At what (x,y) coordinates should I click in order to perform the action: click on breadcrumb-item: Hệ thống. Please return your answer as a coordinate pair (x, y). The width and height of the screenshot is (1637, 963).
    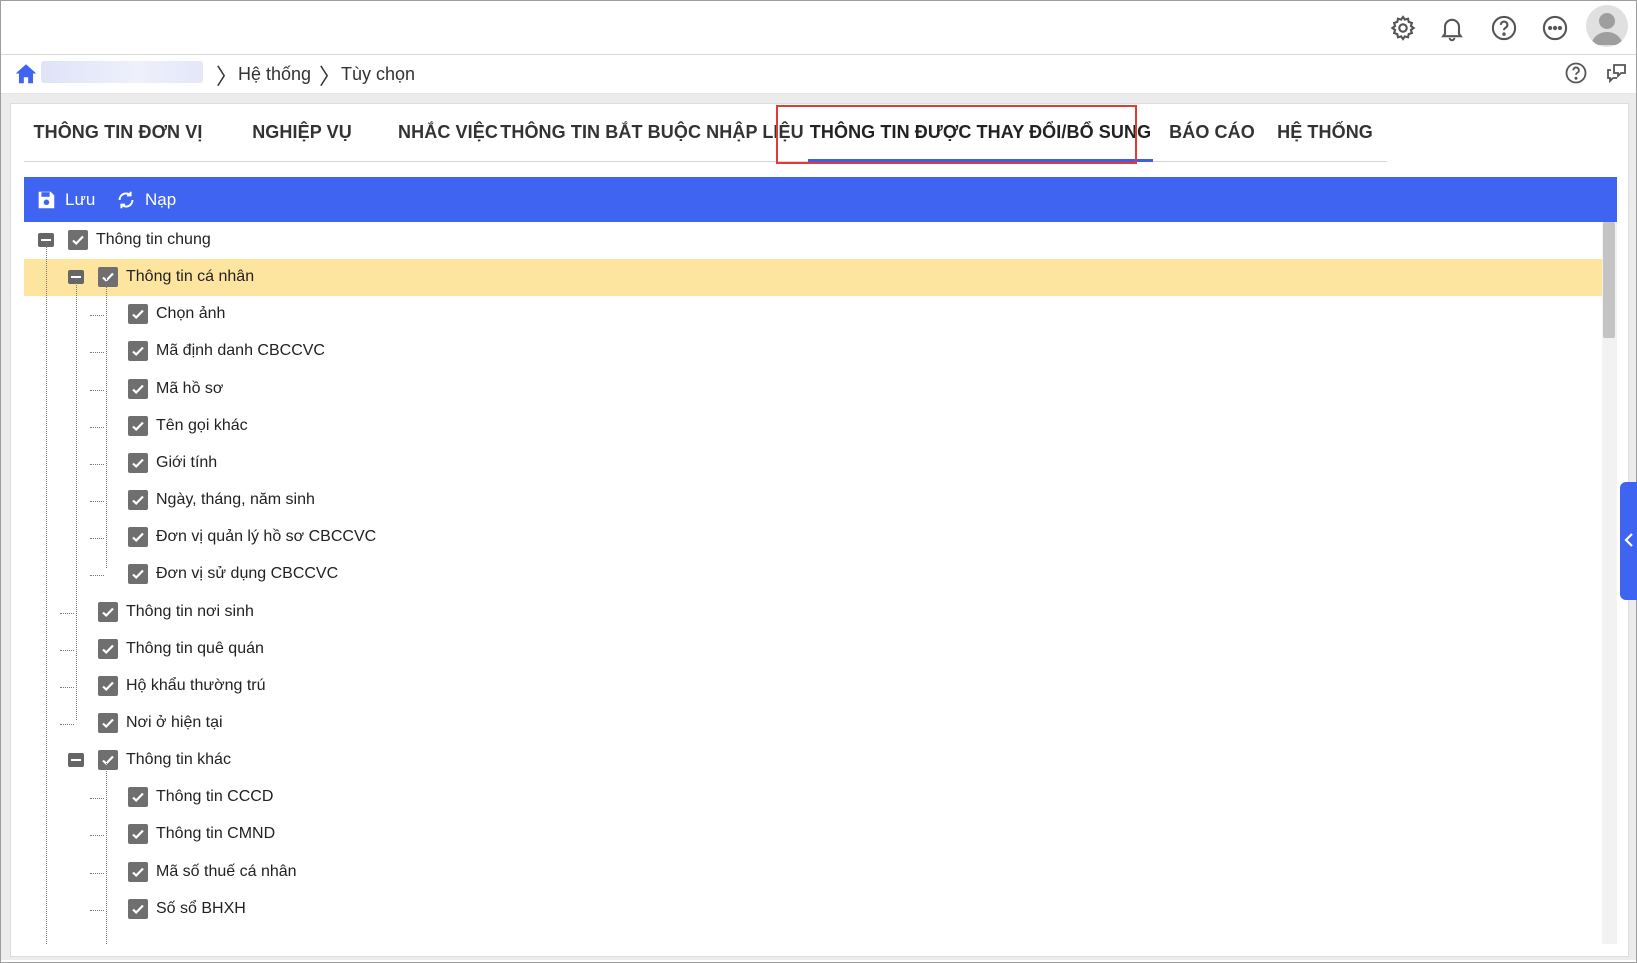
    Looking at the image, I should click on (274, 74).